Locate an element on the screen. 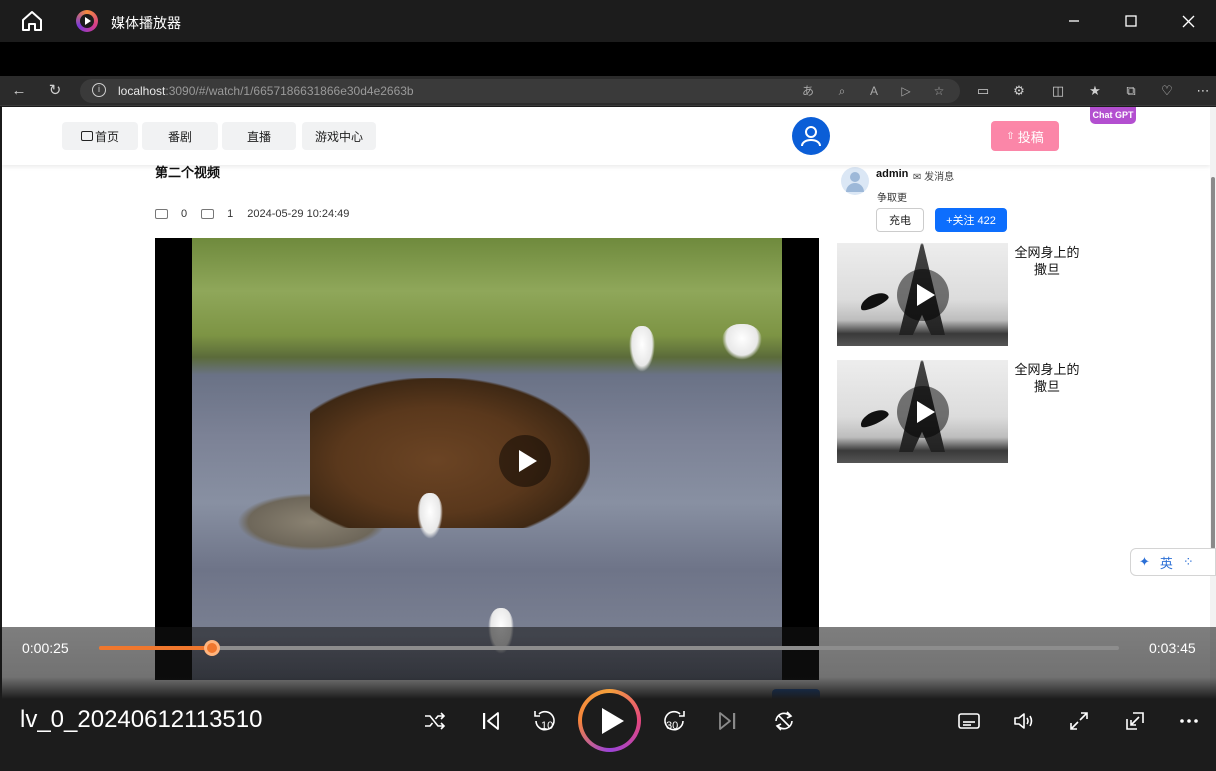 This screenshot has width=1216, height=771. volume-button is located at coordinates (1024, 721).